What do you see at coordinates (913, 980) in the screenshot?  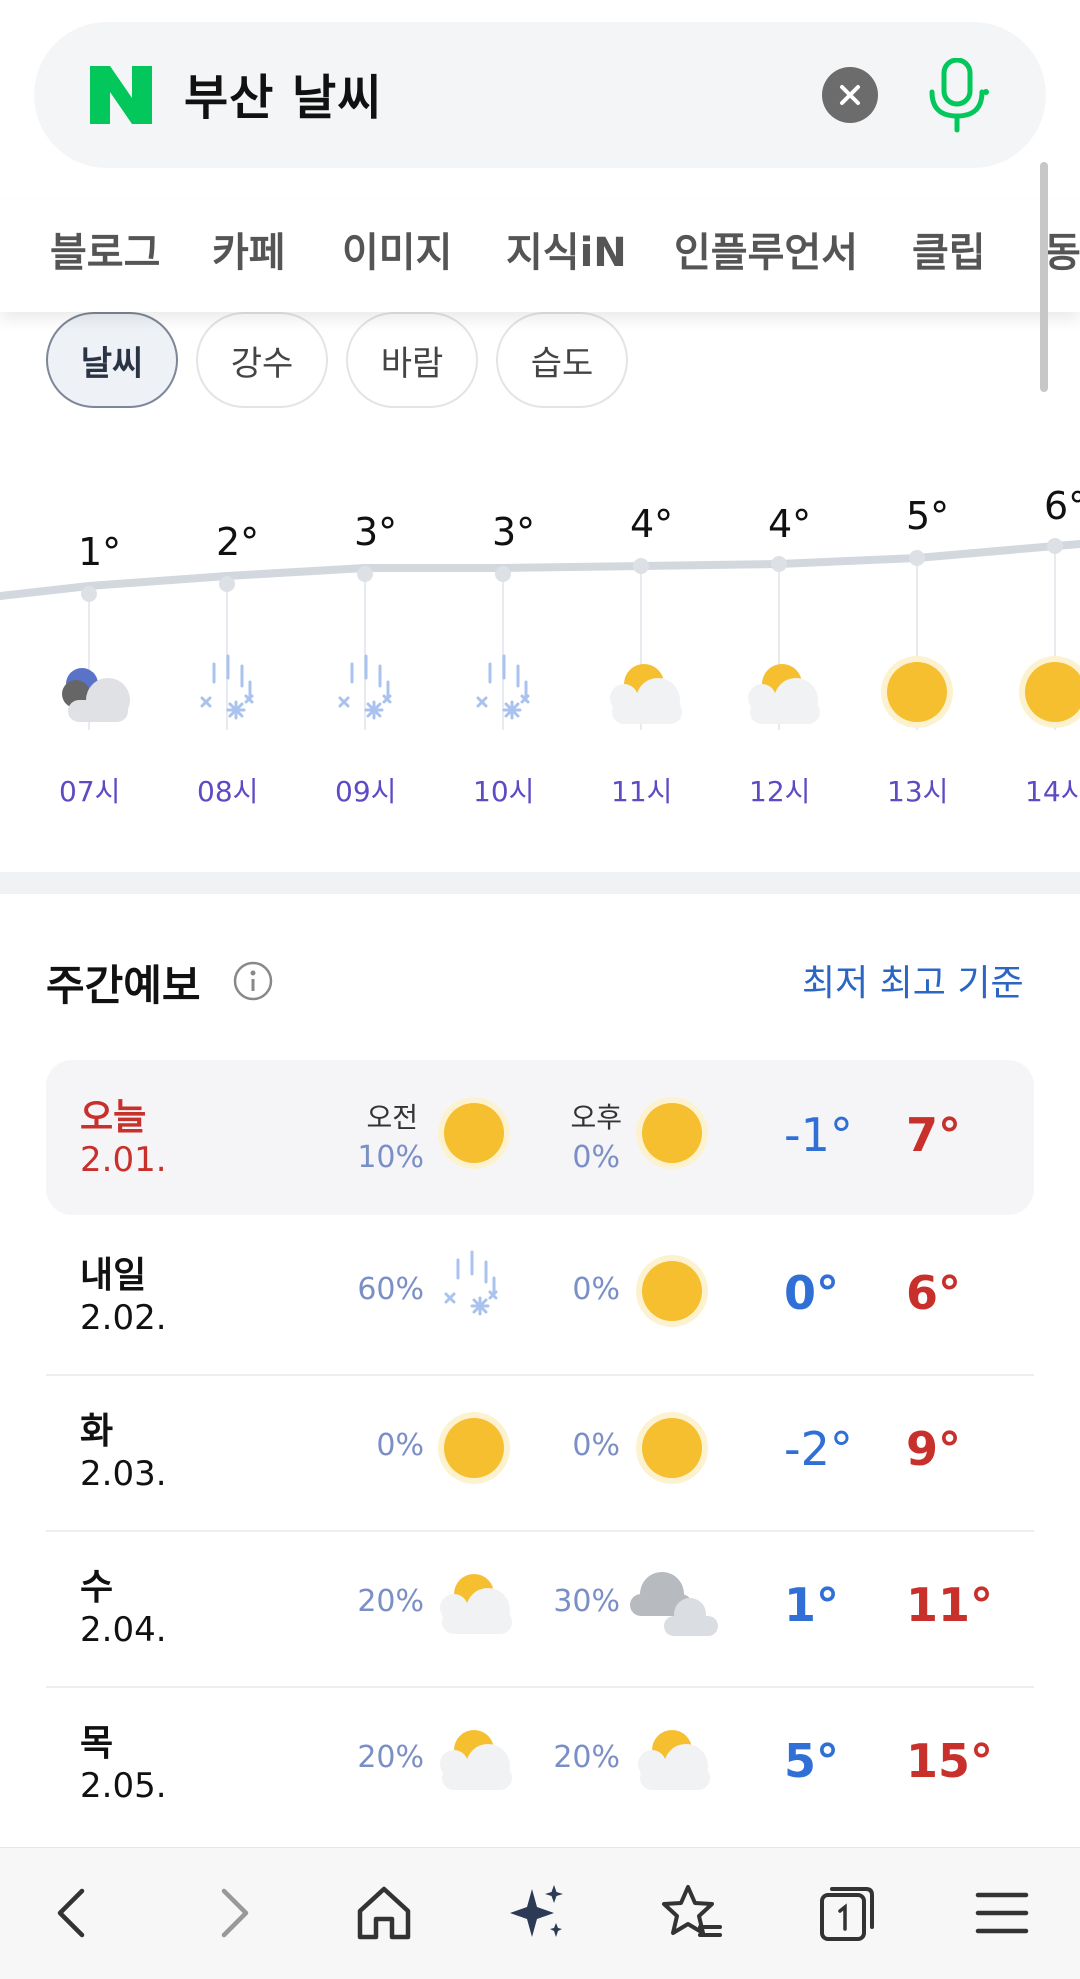 I see `min-max-basis-link: 최저 최고 기준` at bounding box center [913, 980].